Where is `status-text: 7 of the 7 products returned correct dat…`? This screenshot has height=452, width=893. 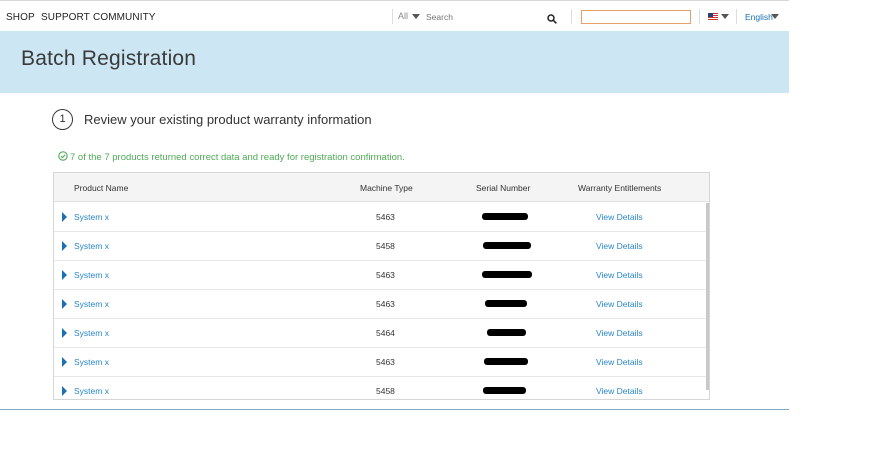
status-text: 7 of the 7 products returned correct dat… is located at coordinates (237, 157).